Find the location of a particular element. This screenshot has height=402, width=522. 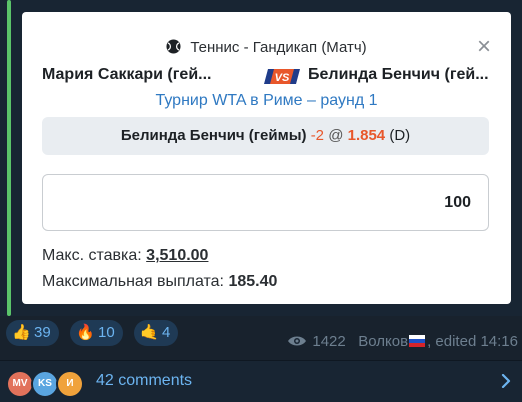

avatar: И is located at coordinates (70, 384).